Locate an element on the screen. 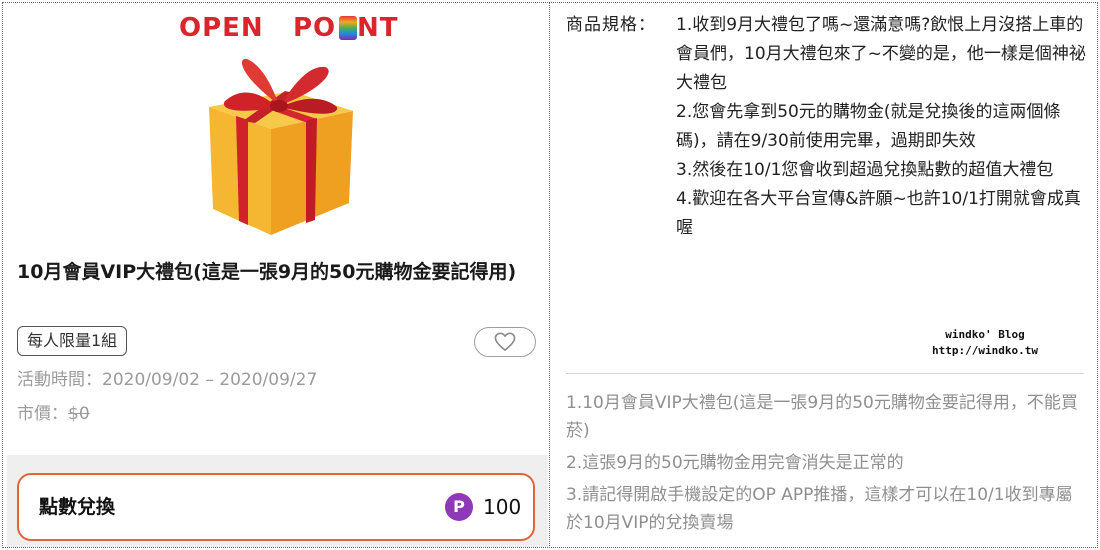  logo-word-po: PO is located at coordinates (315, 28).